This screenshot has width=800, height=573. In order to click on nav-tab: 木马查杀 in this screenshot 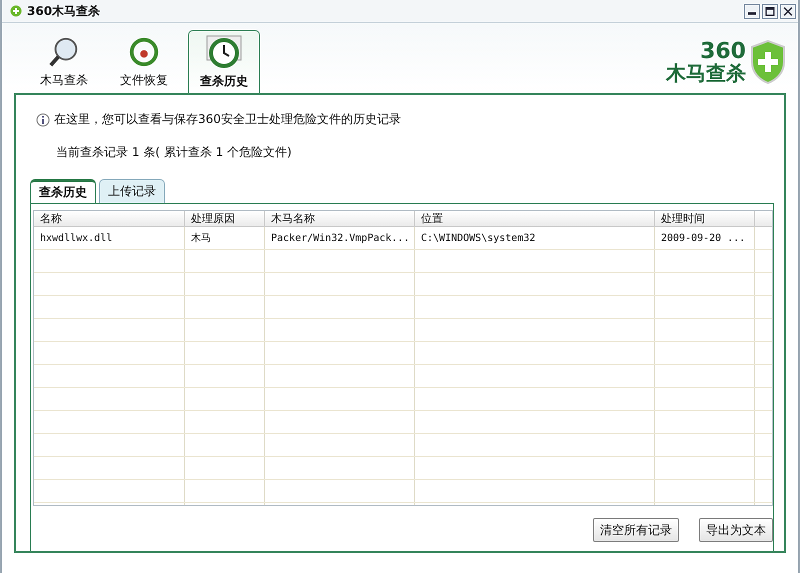, I will do `click(64, 64)`.